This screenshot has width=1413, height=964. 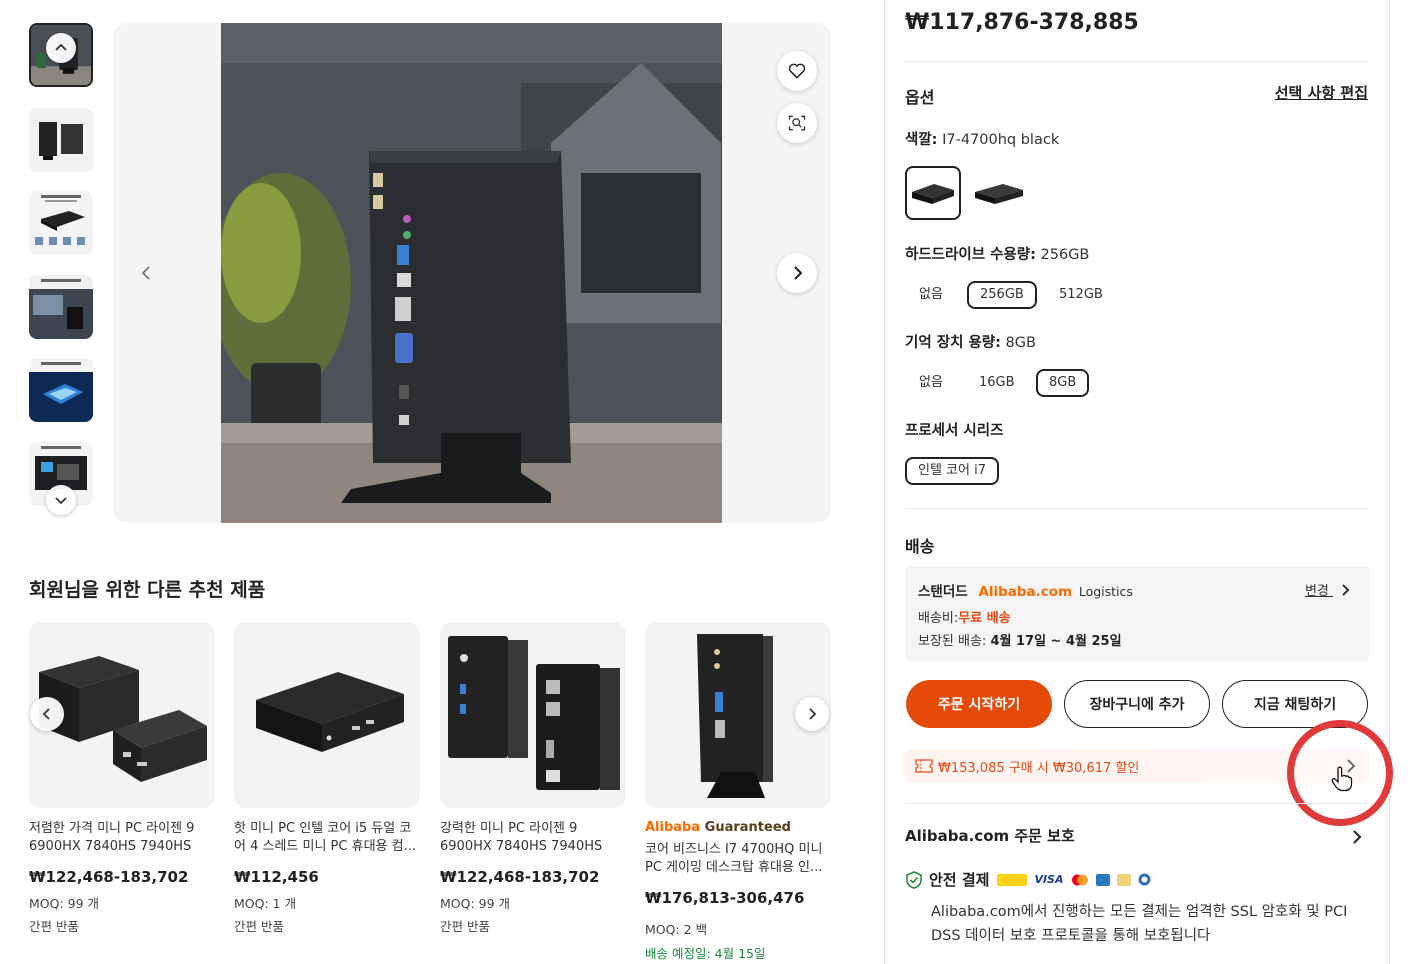 I want to click on badge-guaranteed: Guaranteed, so click(x=747, y=827).